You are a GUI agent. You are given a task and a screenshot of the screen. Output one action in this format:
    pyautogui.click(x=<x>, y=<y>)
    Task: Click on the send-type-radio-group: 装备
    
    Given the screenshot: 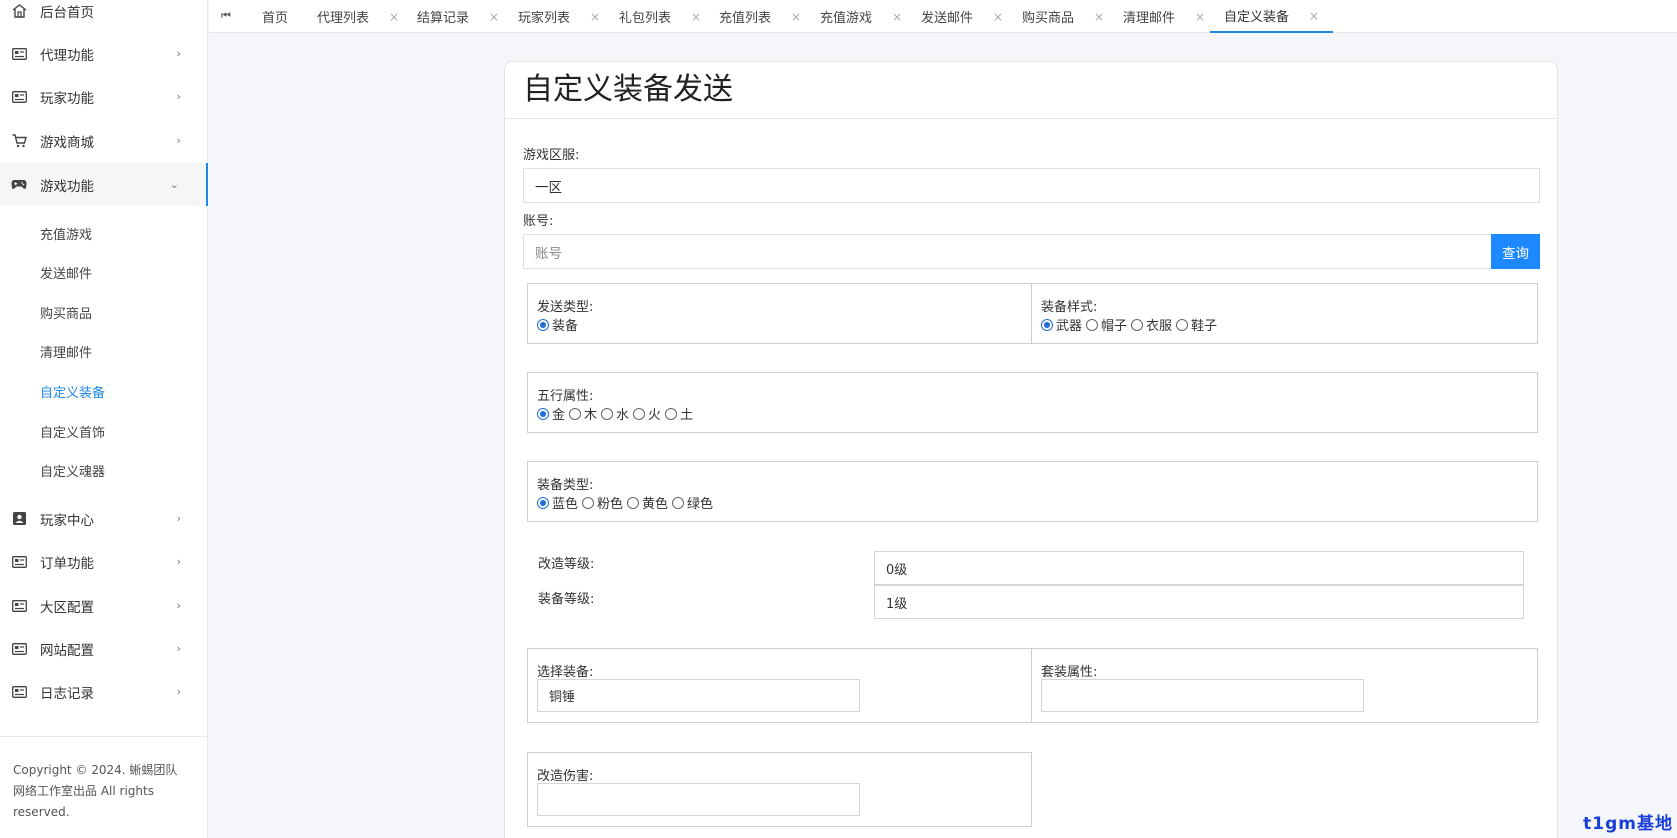 What is the action you would take?
    pyautogui.click(x=559, y=324)
    